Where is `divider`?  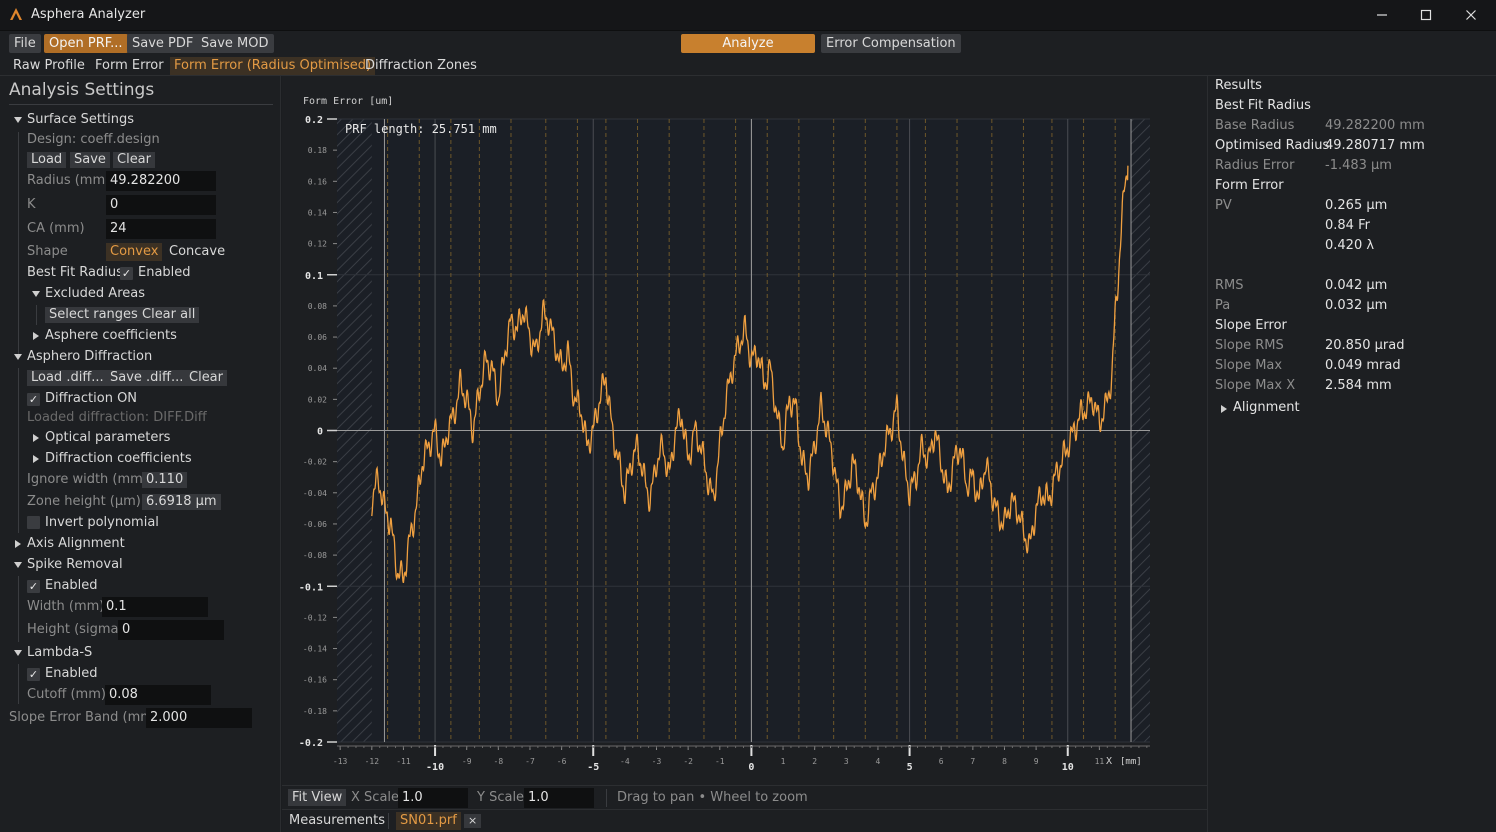
divider is located at coordinates (141, 104).